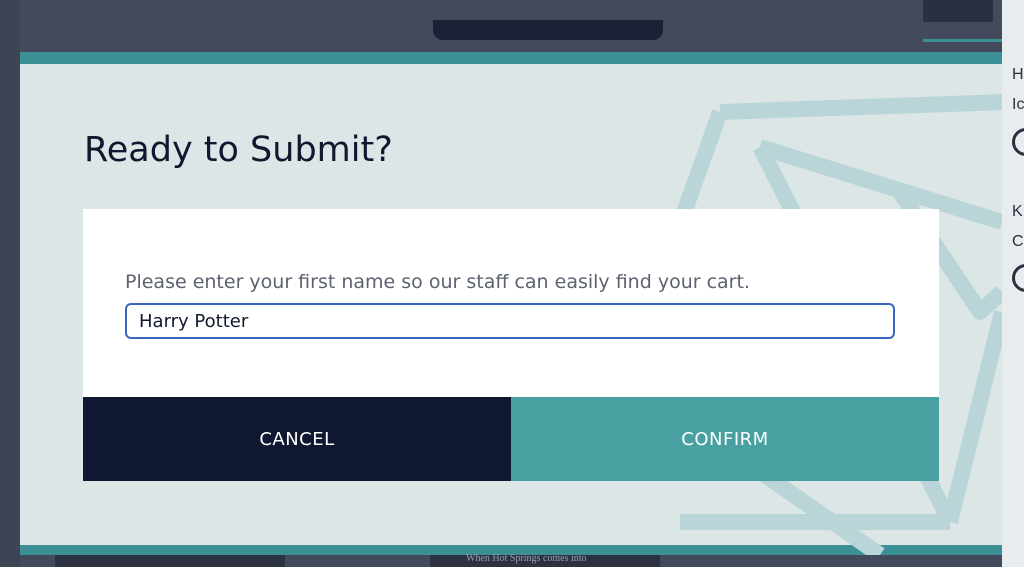 The image size is (1024, 567). I want to click on background-header-pill, so click(548, 30).